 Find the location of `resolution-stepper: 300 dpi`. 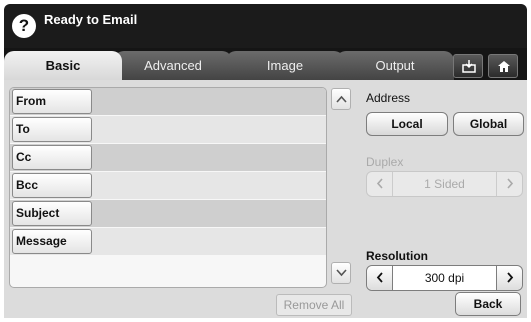

resolution-stepper: 300 dpi is located at coordinates (444, 278).